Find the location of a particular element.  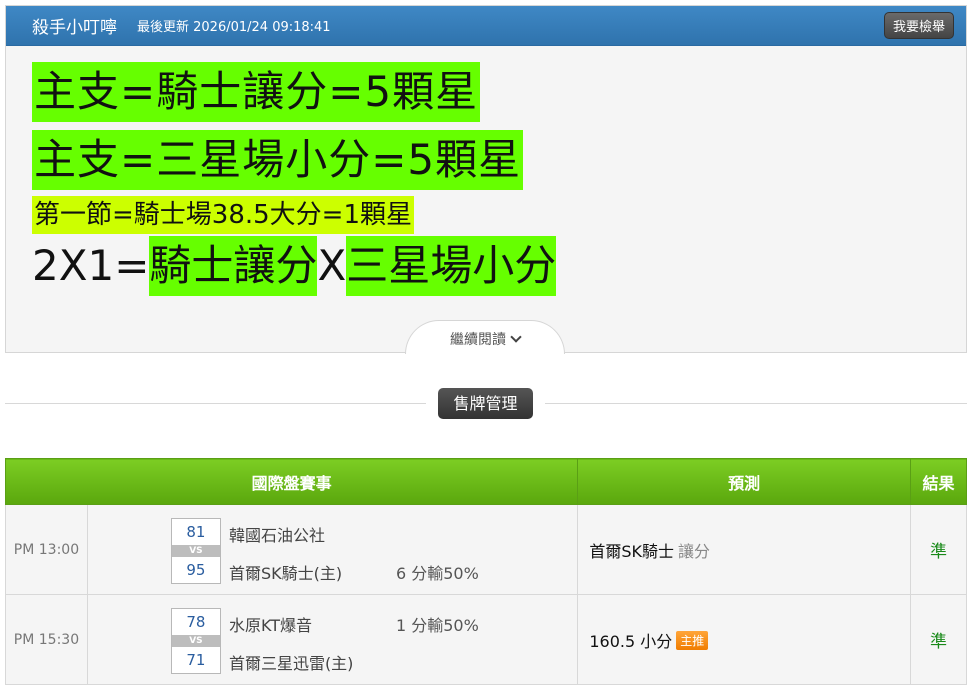

header-result: 結果 is located at coordinates (938, 481).